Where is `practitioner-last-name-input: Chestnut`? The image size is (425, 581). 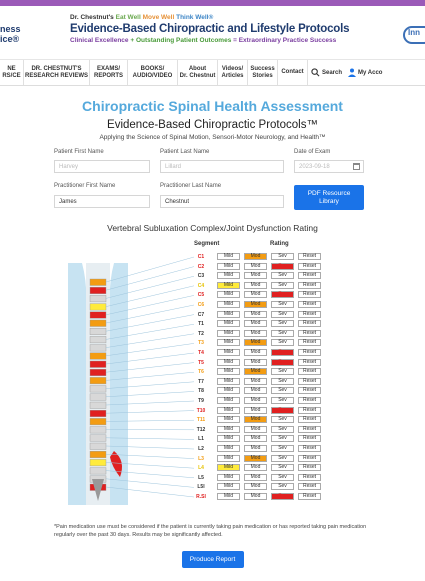
practitioner-last-name-input: Chestnut is located at coordinates (222, 201).